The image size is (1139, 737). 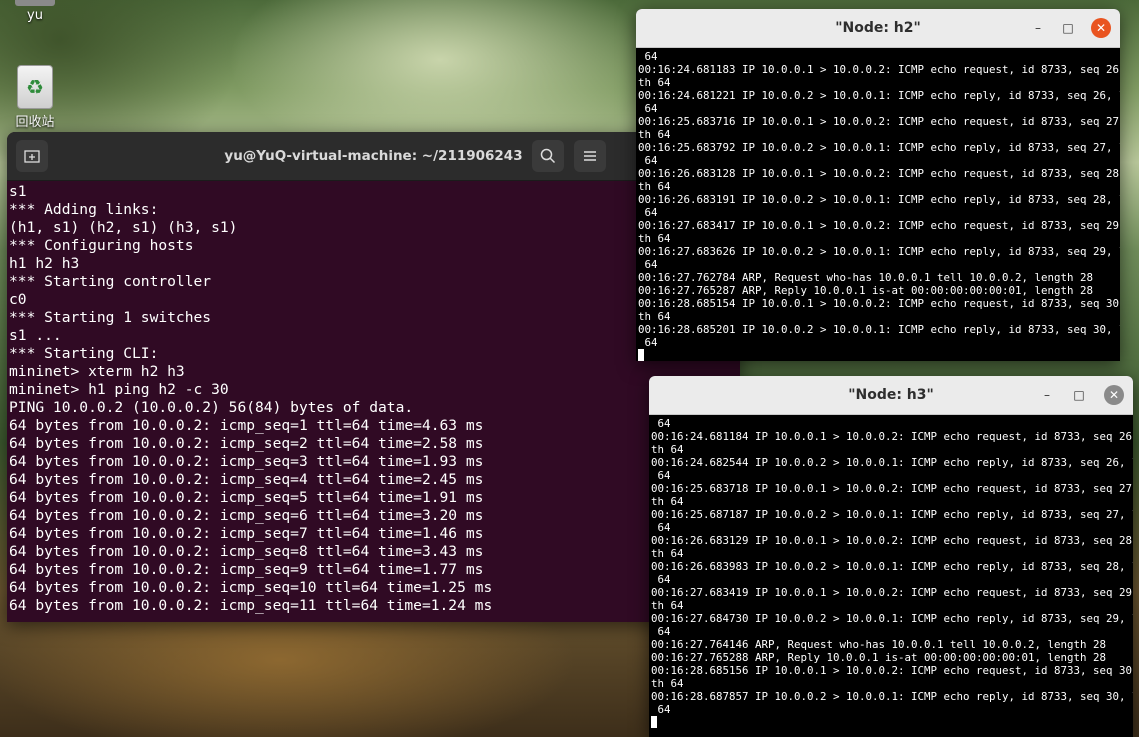 What do you see at coordinates (44, 263) in the screenshot?
I see `output-line: h1 h2 h3` at bounding box center [44, 263].